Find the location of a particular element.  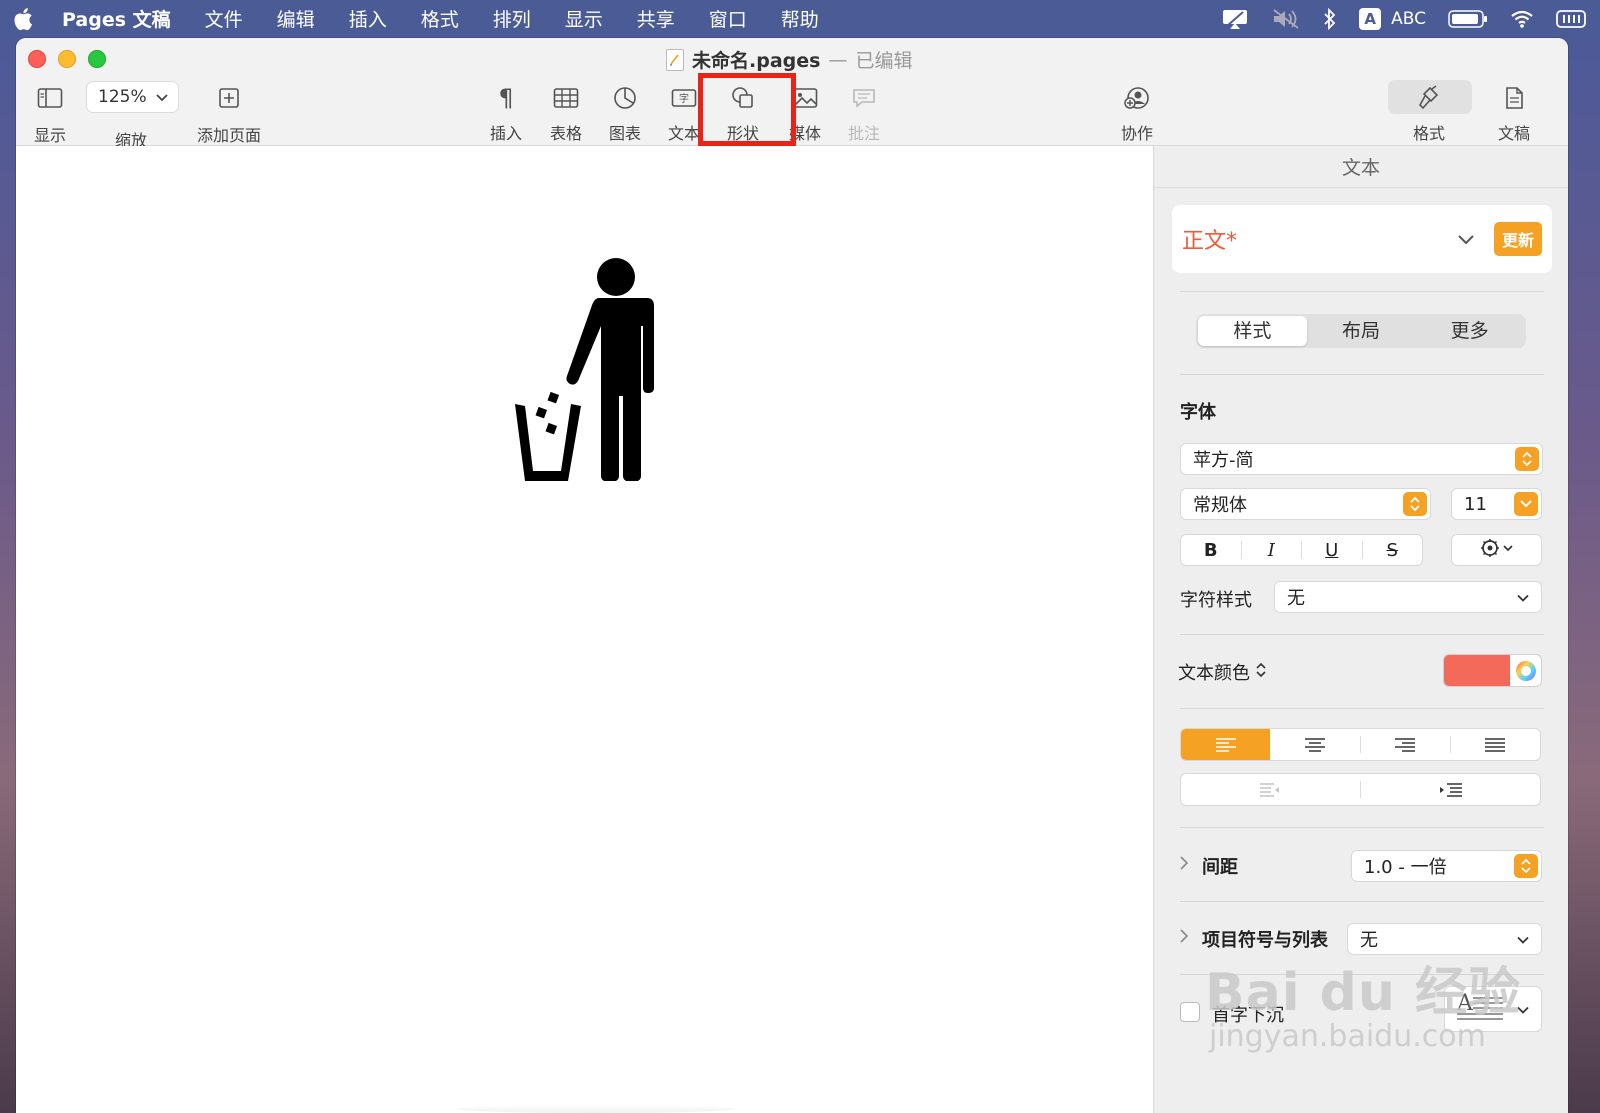

minimize-window-button is located at coordinates (67, 59).